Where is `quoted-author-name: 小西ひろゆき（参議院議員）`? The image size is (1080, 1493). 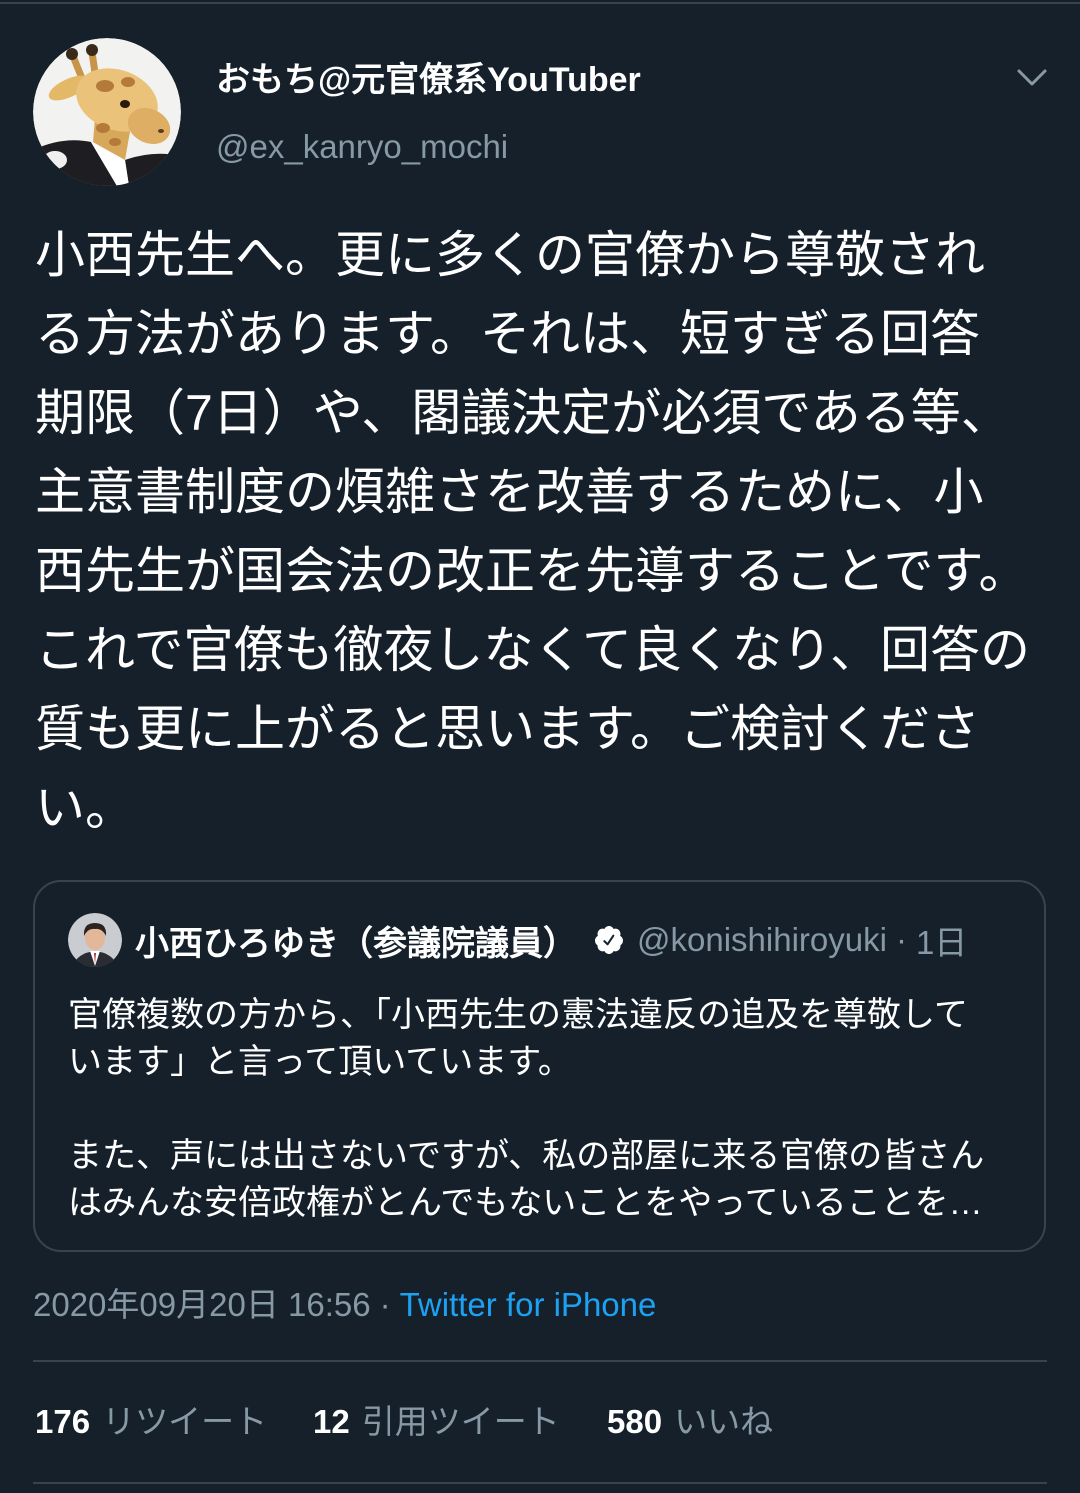
quoted-author-name: 小西ひろゆき（参議院議員） is located at coordinates (356, 943).